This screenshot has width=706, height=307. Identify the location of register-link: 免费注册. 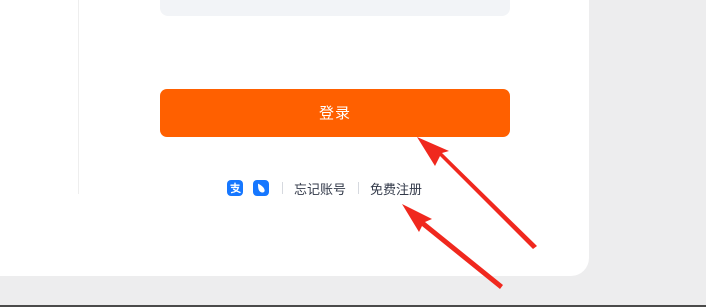
(396, 188).